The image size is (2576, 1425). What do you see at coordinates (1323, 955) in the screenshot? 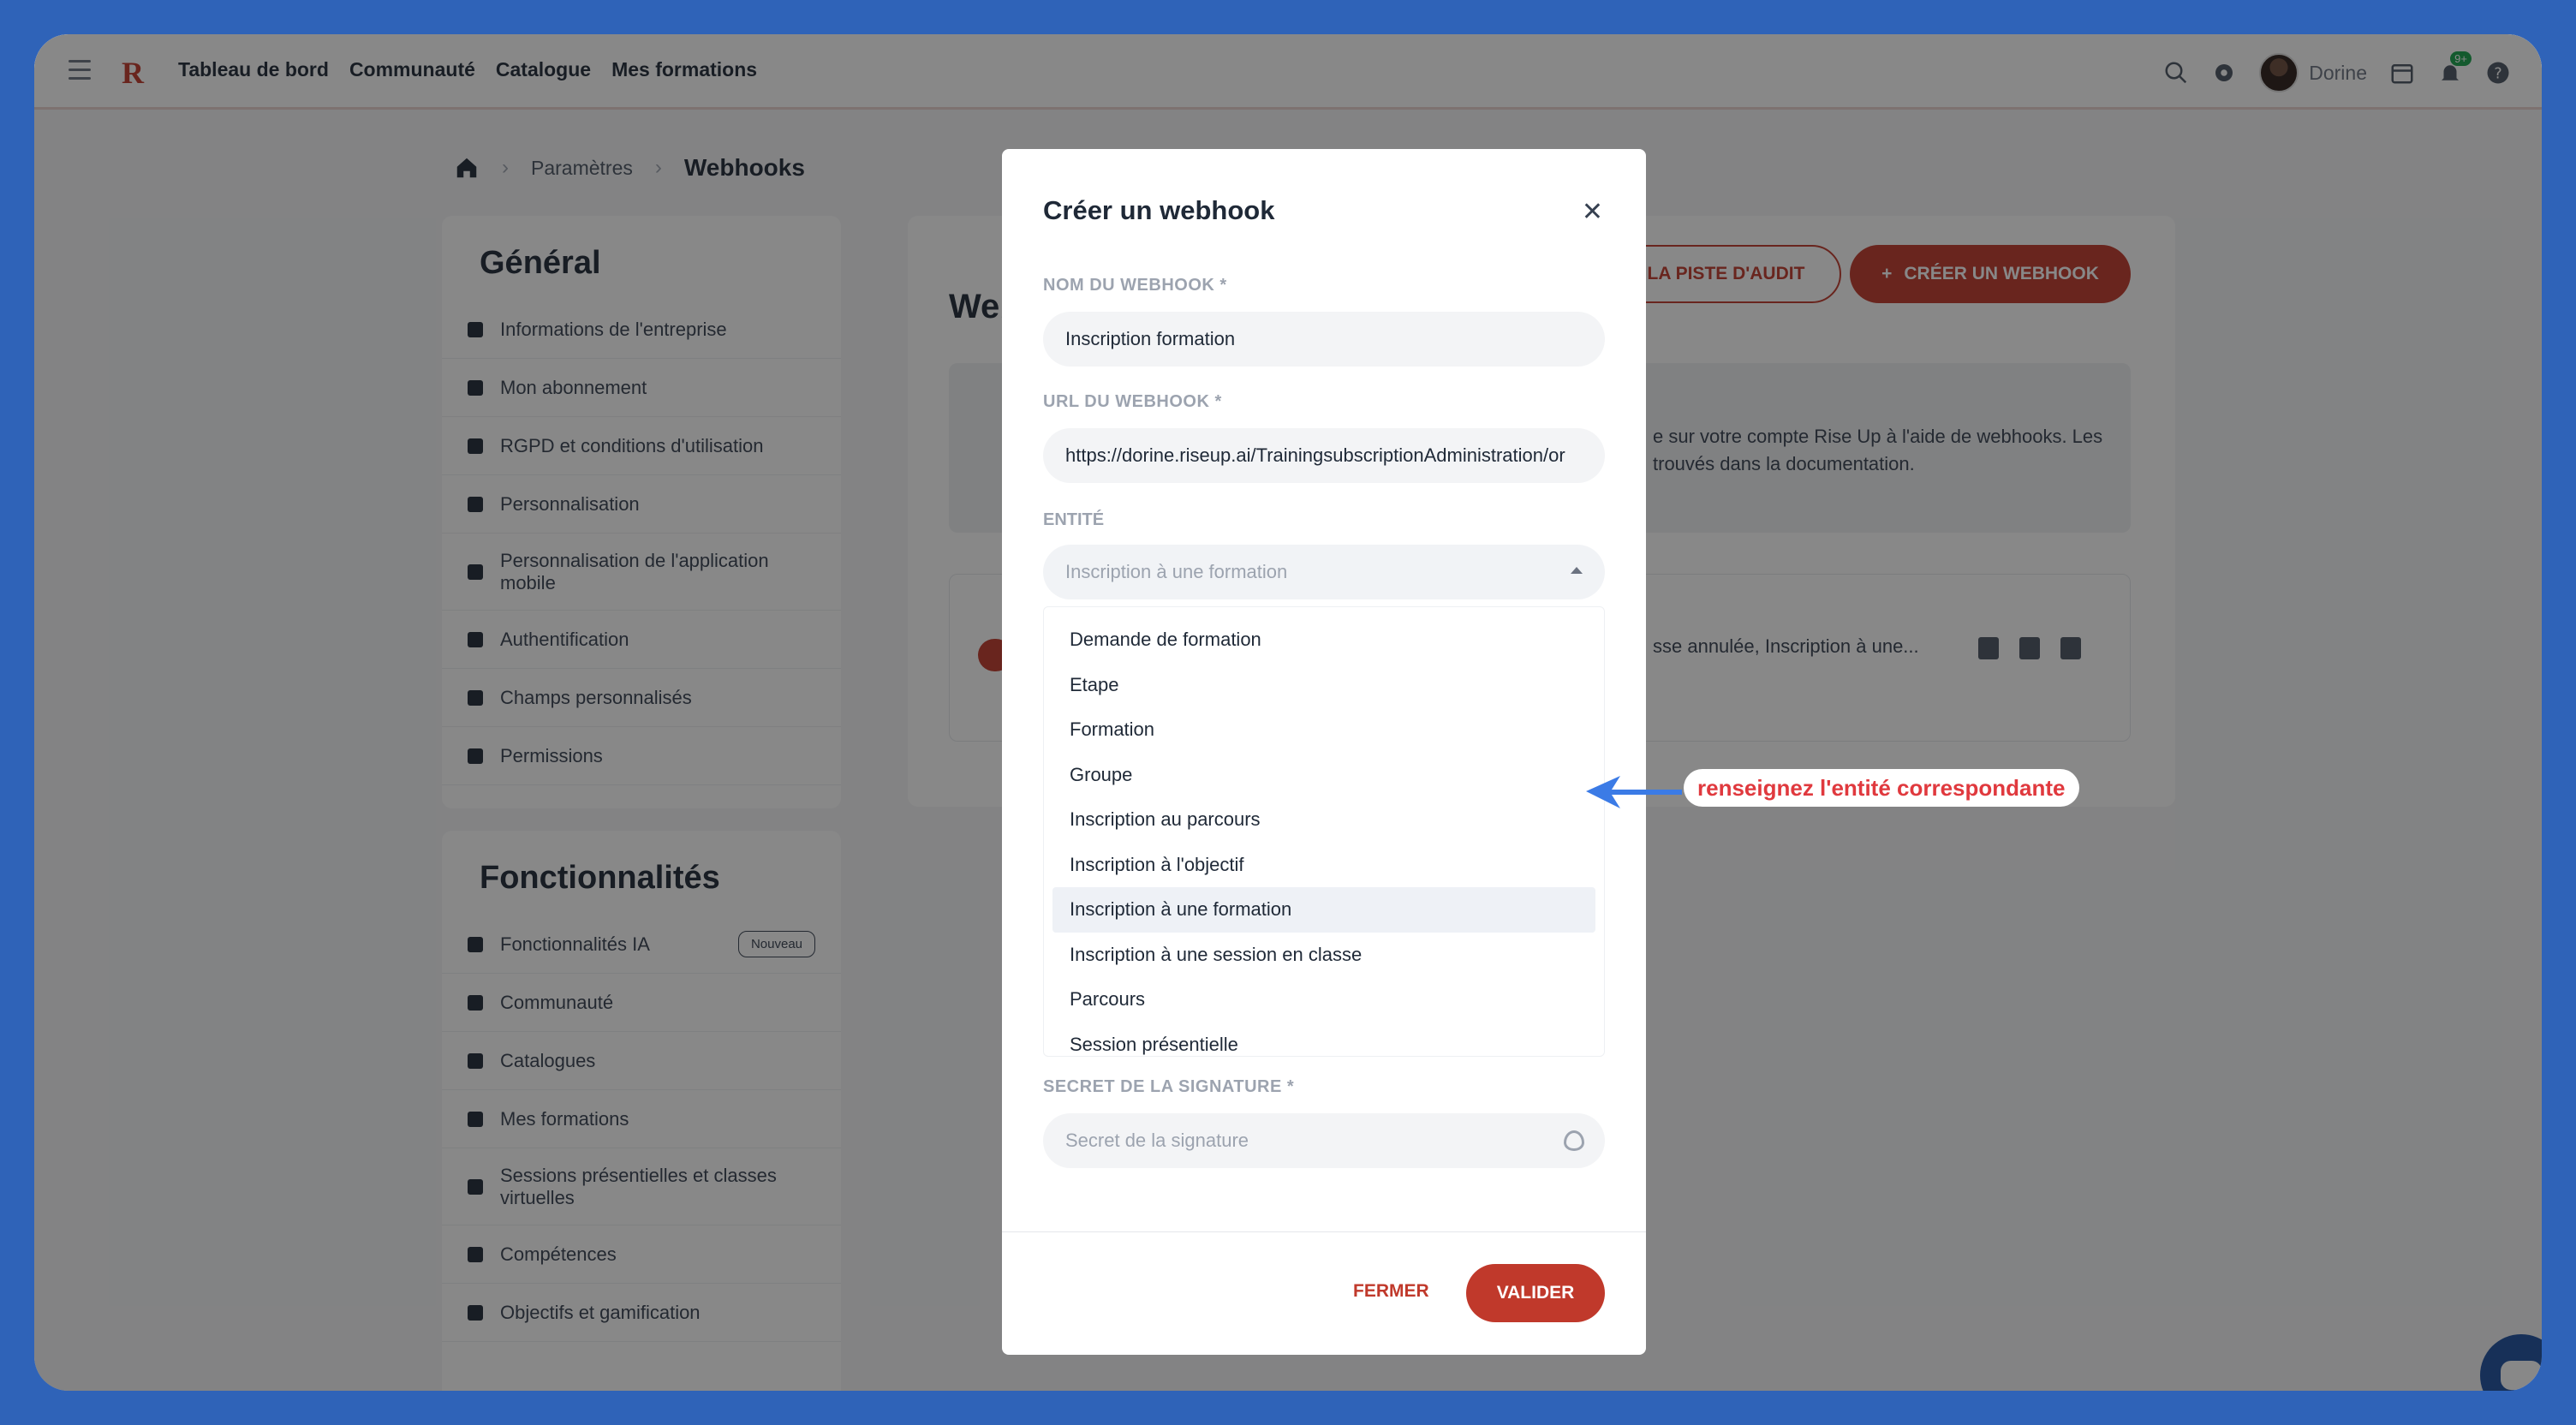
I see `dropdown-option: Inscription à une session en classe` at bounding box center [1323, 955].